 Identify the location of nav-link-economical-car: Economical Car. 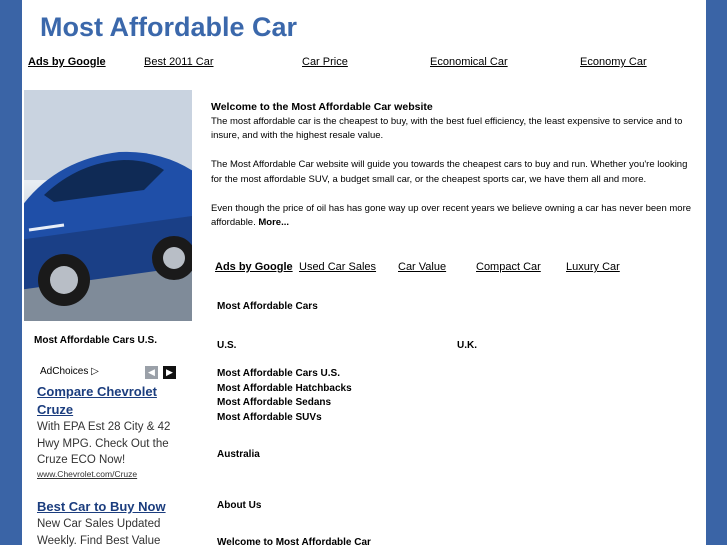
(469, 62).